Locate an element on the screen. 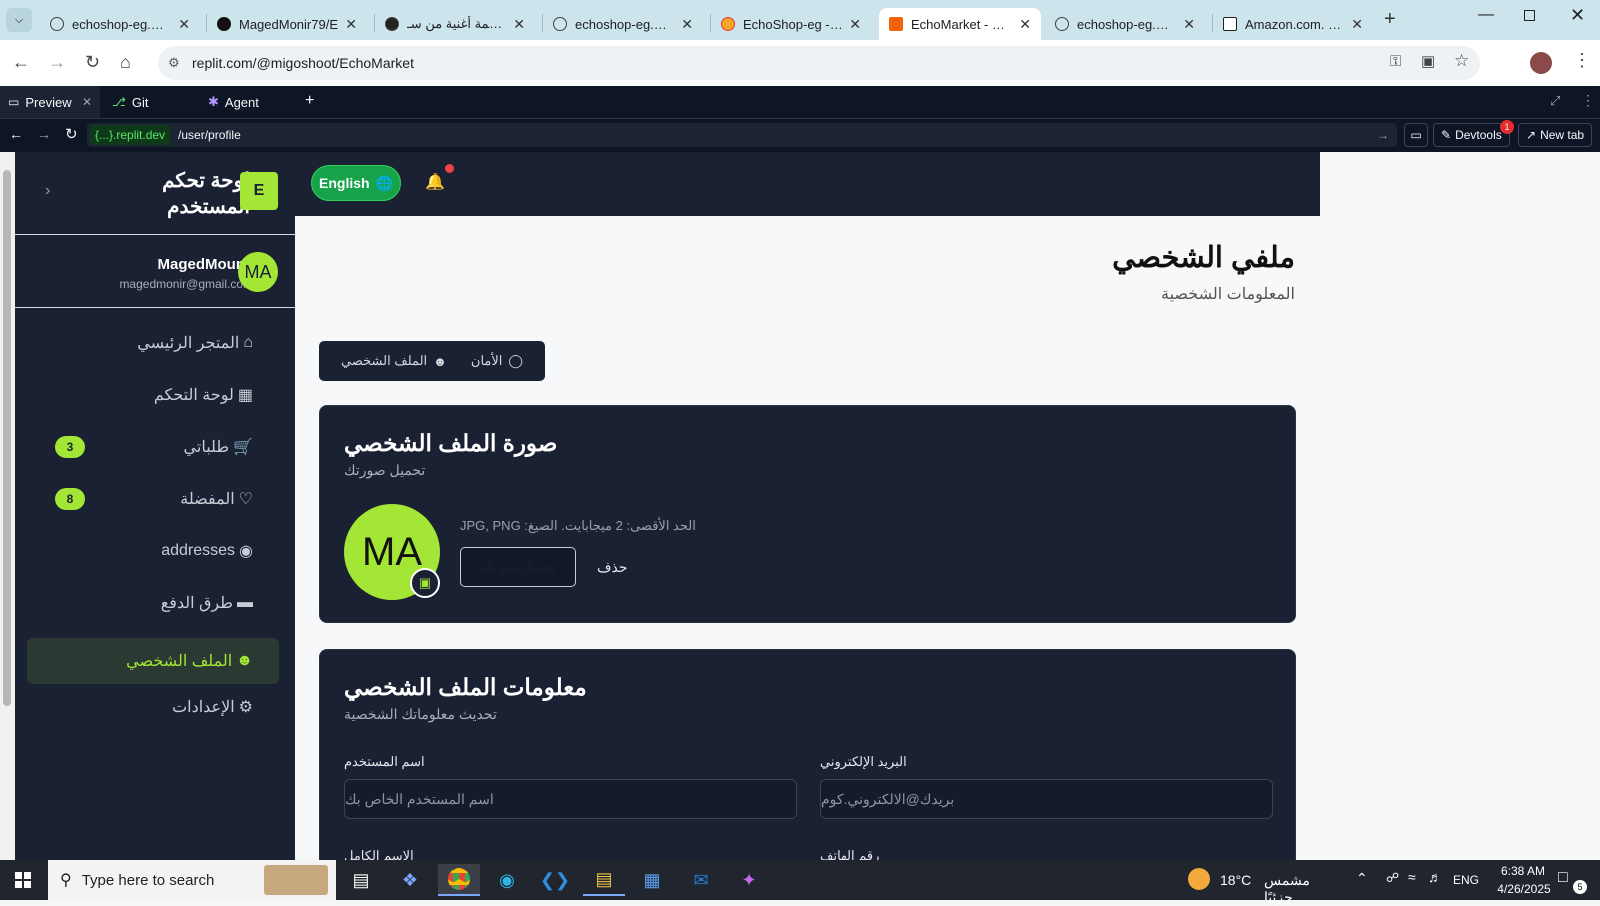 This screenshot has height=906, width=1600. tab-title: EchoShop-eg - Au is located at coordinates (793, 24).